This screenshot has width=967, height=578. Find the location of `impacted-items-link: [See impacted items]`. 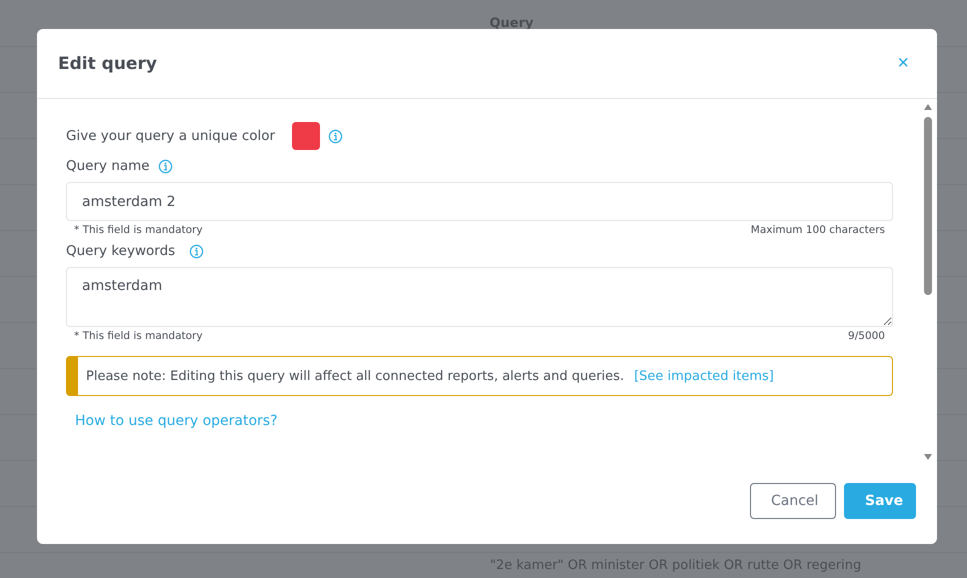

impacted-items-link: [See impacted items] is located at coordinates (704, 376).